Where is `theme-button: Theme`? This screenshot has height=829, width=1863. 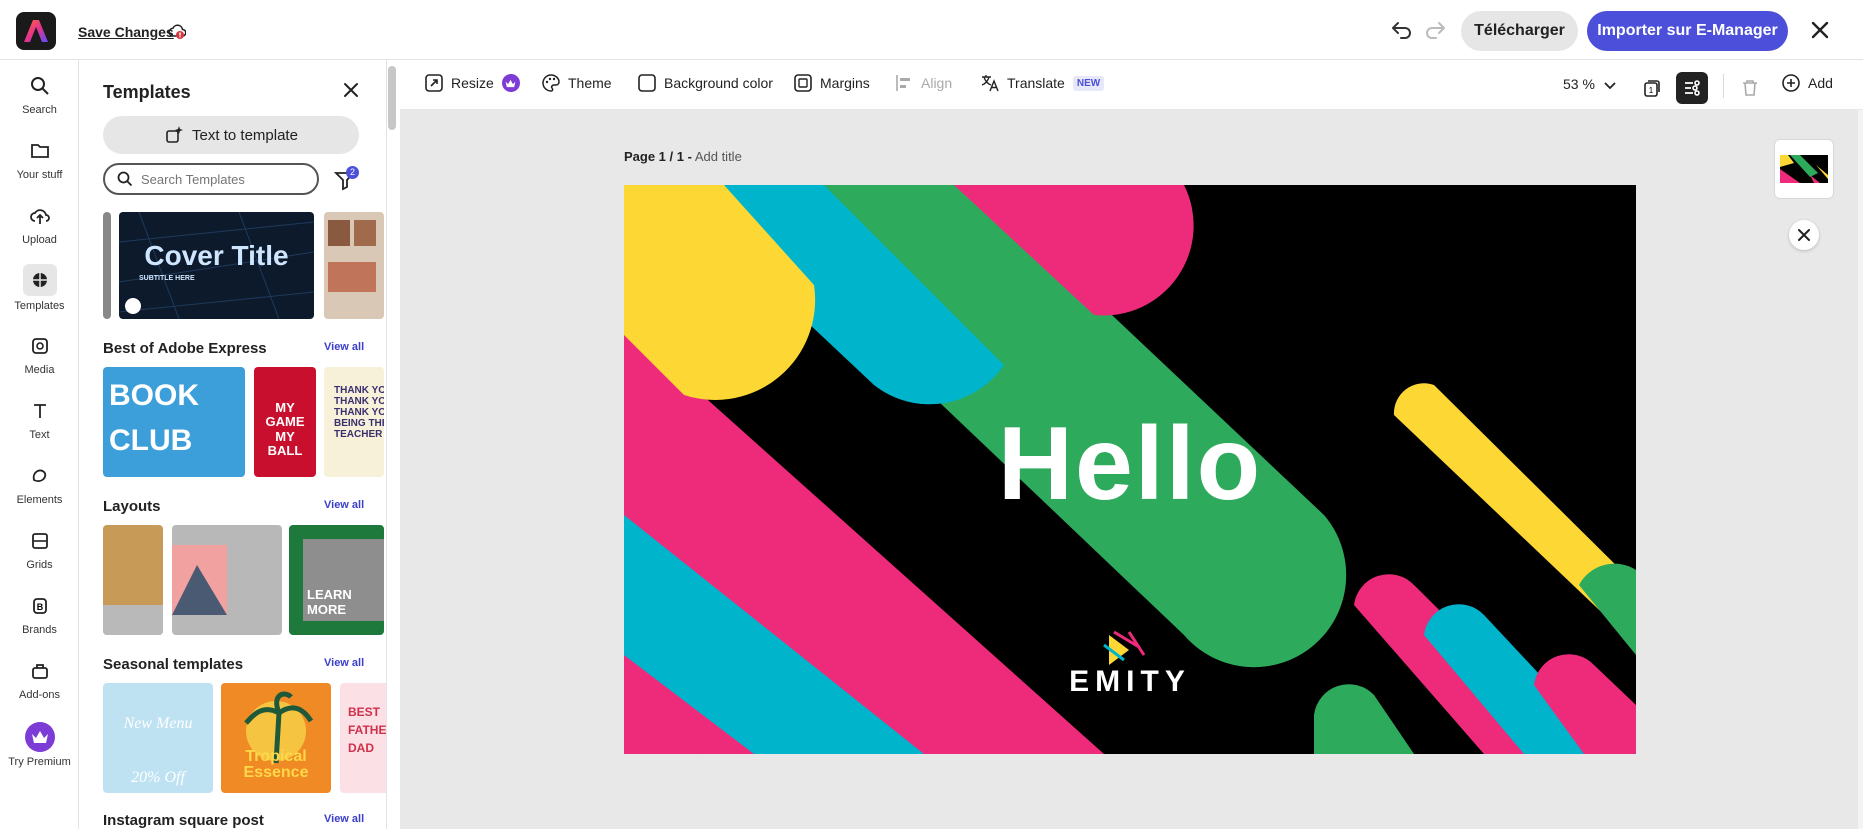
theme-button: Theme is located at coordinates (577, 83).